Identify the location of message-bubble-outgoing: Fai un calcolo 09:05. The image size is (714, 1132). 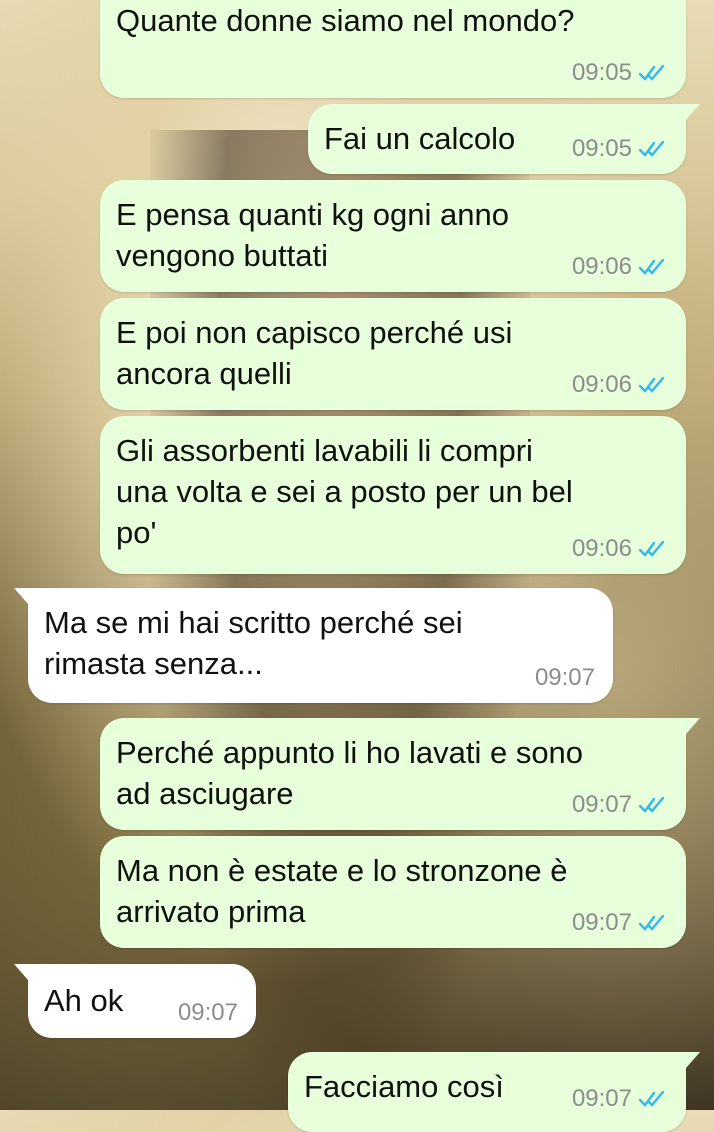
(504, 139).